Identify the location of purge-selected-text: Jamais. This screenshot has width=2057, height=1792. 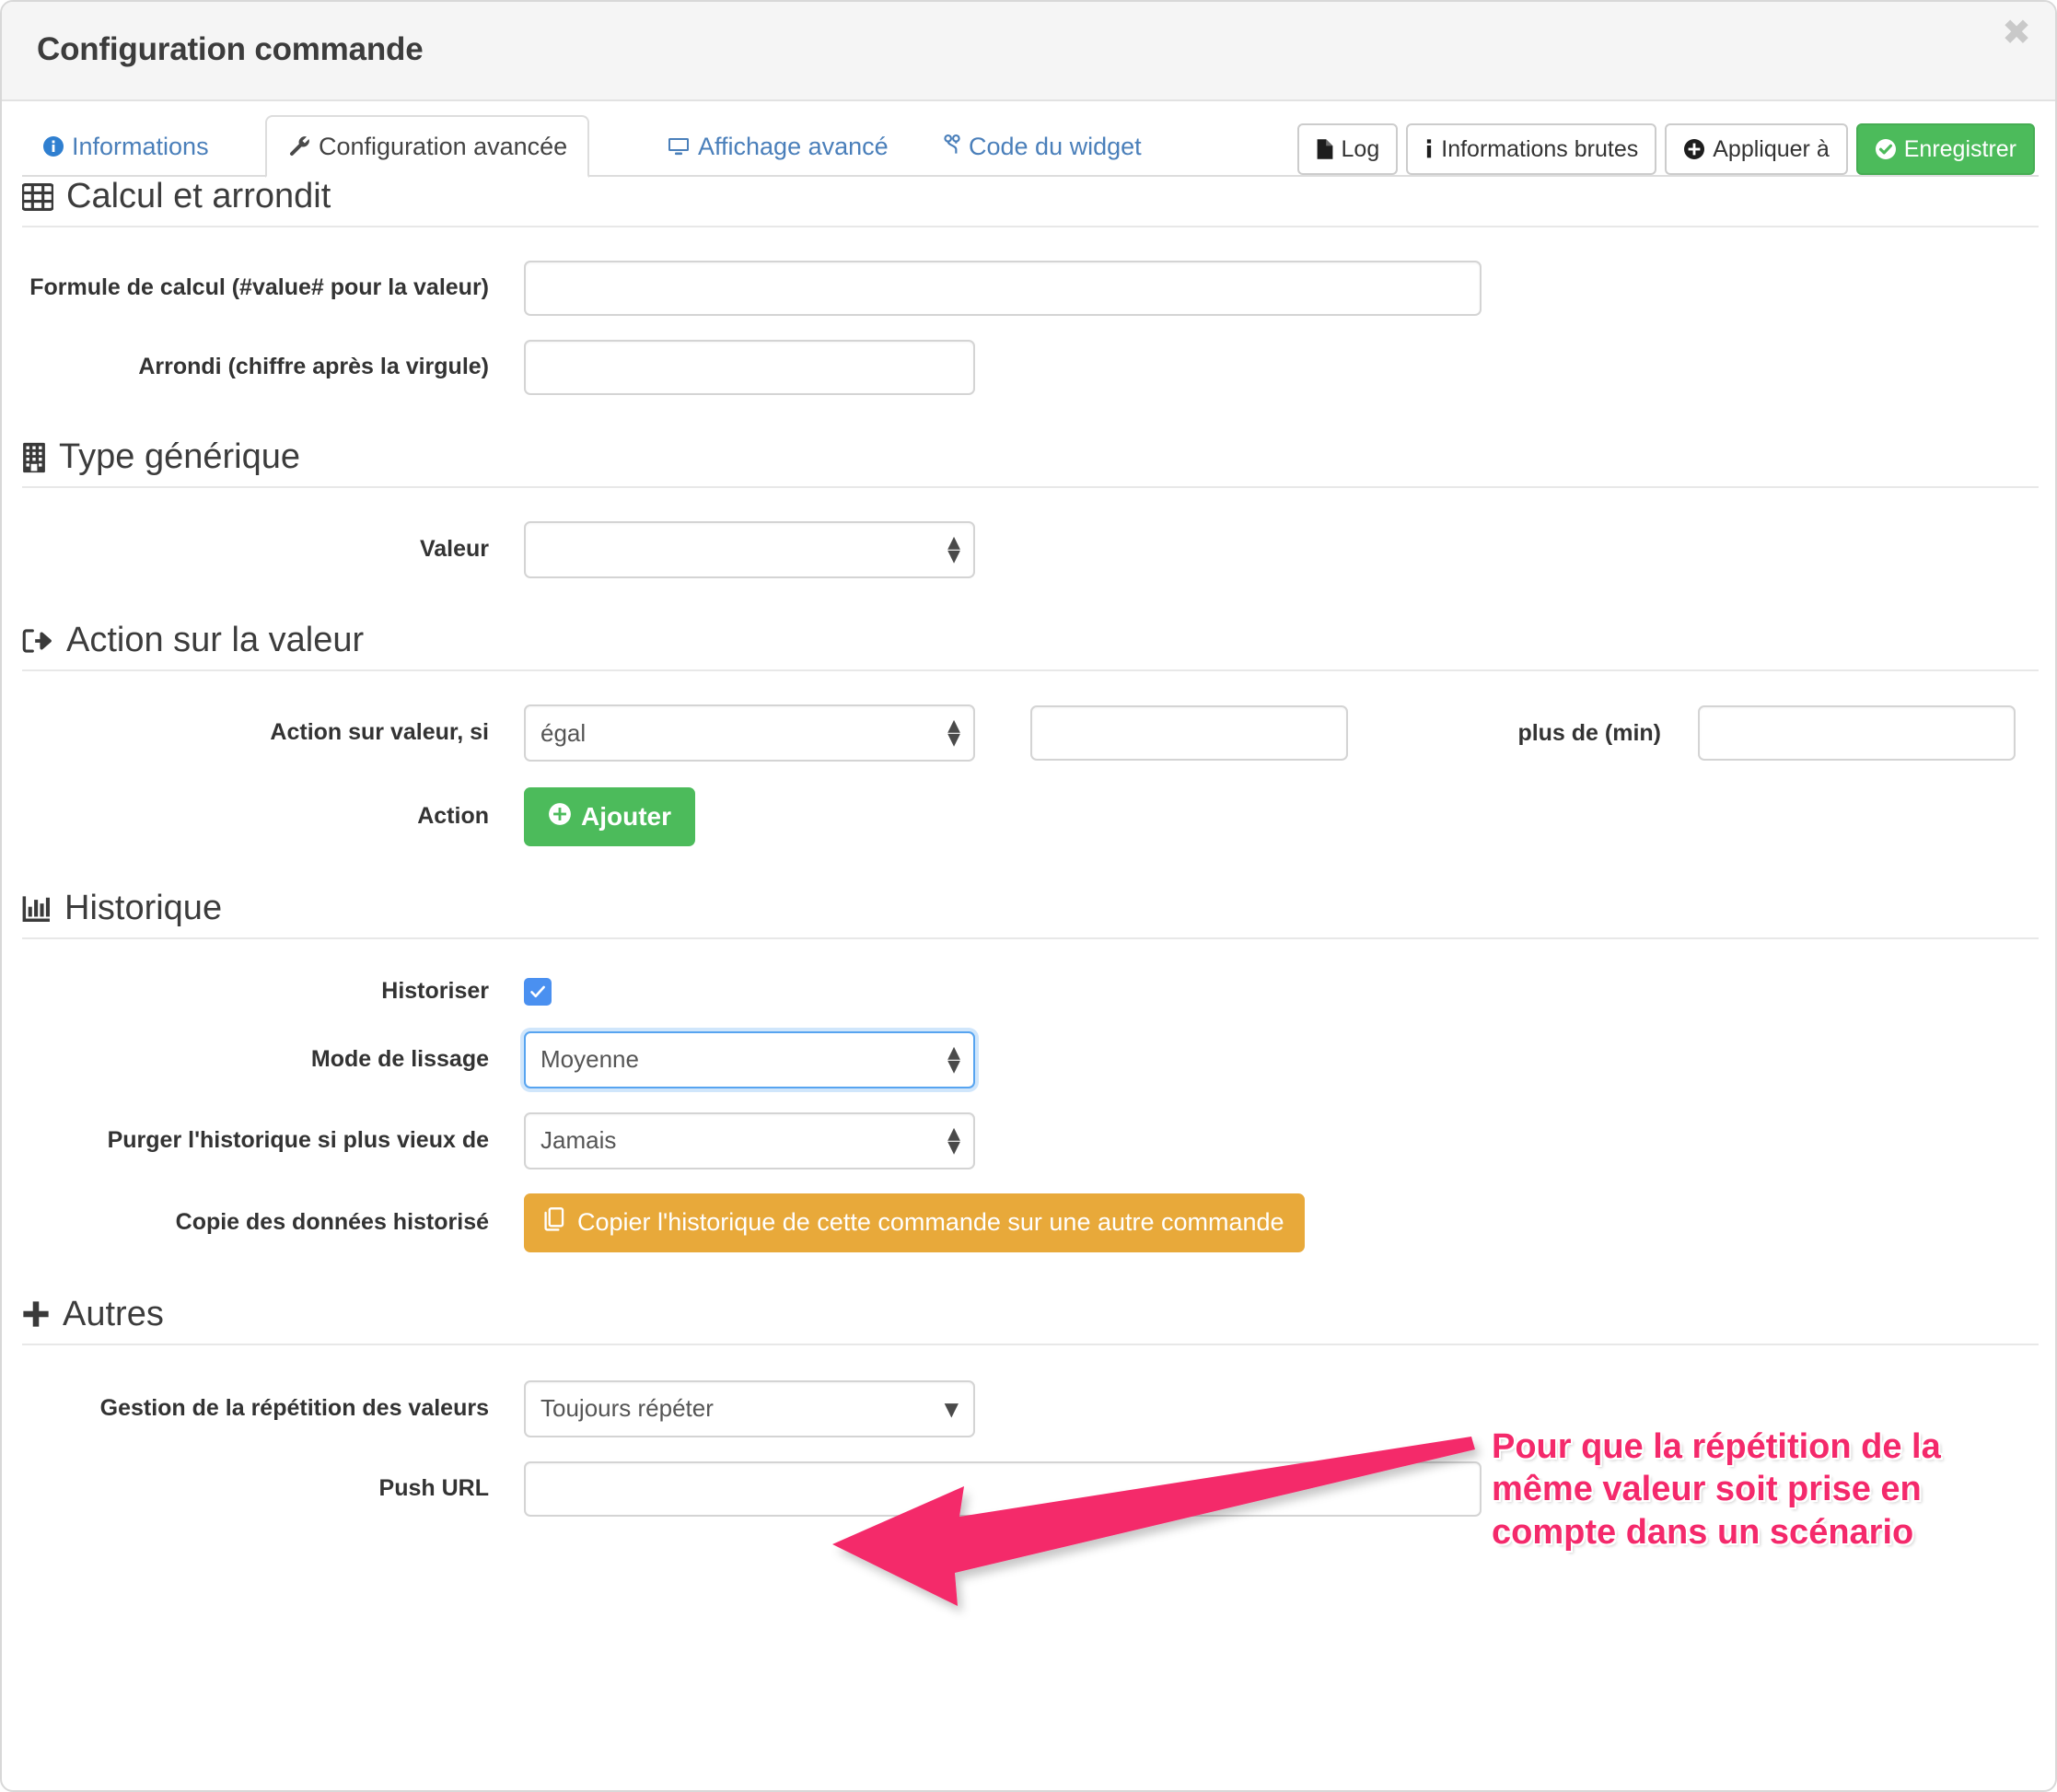
(578, 1140).